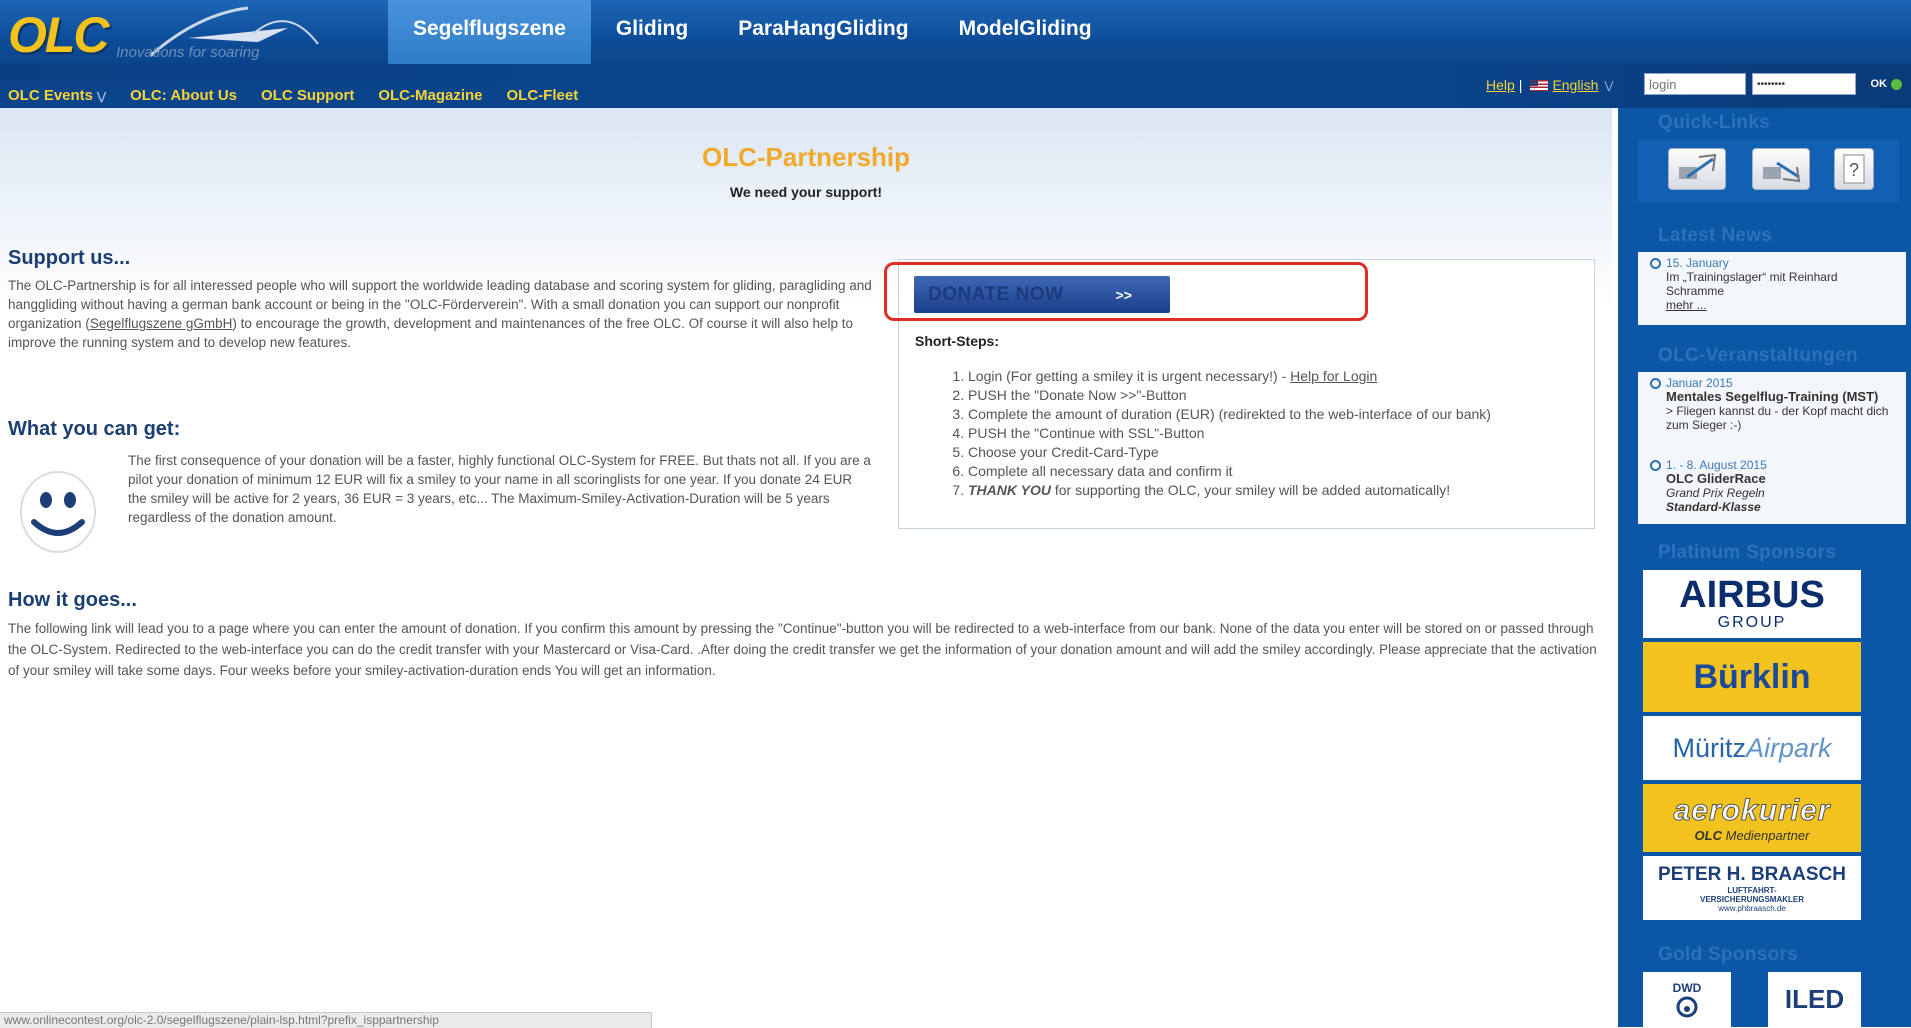 This screenshot has width=1911, height=1028. I want to click on platinum-sponsors-heading: Platinum Sponsors, so click(1747, 552).